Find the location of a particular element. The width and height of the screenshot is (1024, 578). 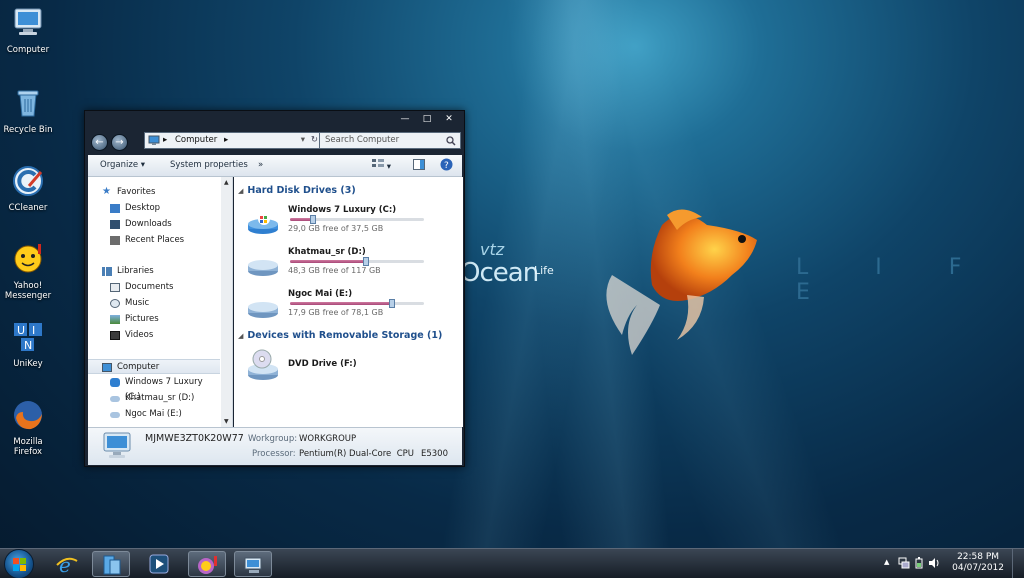

nav-computer: Computer is located at coordinates (154, 366).